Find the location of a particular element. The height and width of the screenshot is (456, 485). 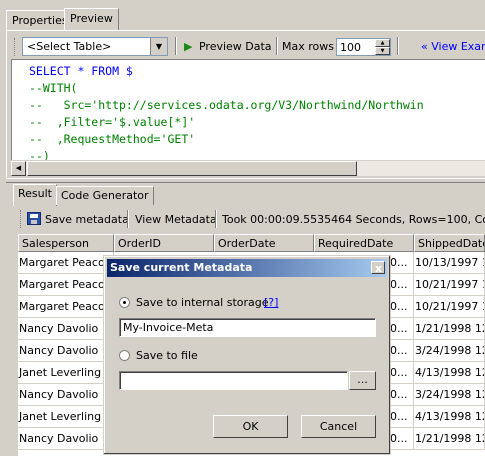

chevron-down-icon: ▼ is located at coordinates (158, 46).